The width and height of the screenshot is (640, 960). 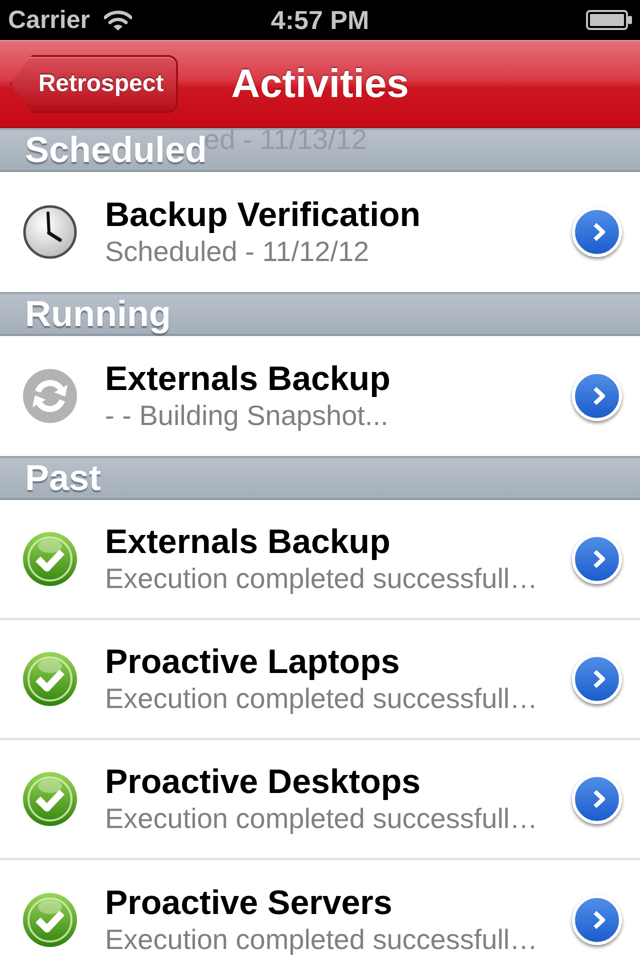 What do you see at coordinates (263, 782) in the screenshot?
I see `row-title: Proactive Desktops` at bounding box center [263, 782].